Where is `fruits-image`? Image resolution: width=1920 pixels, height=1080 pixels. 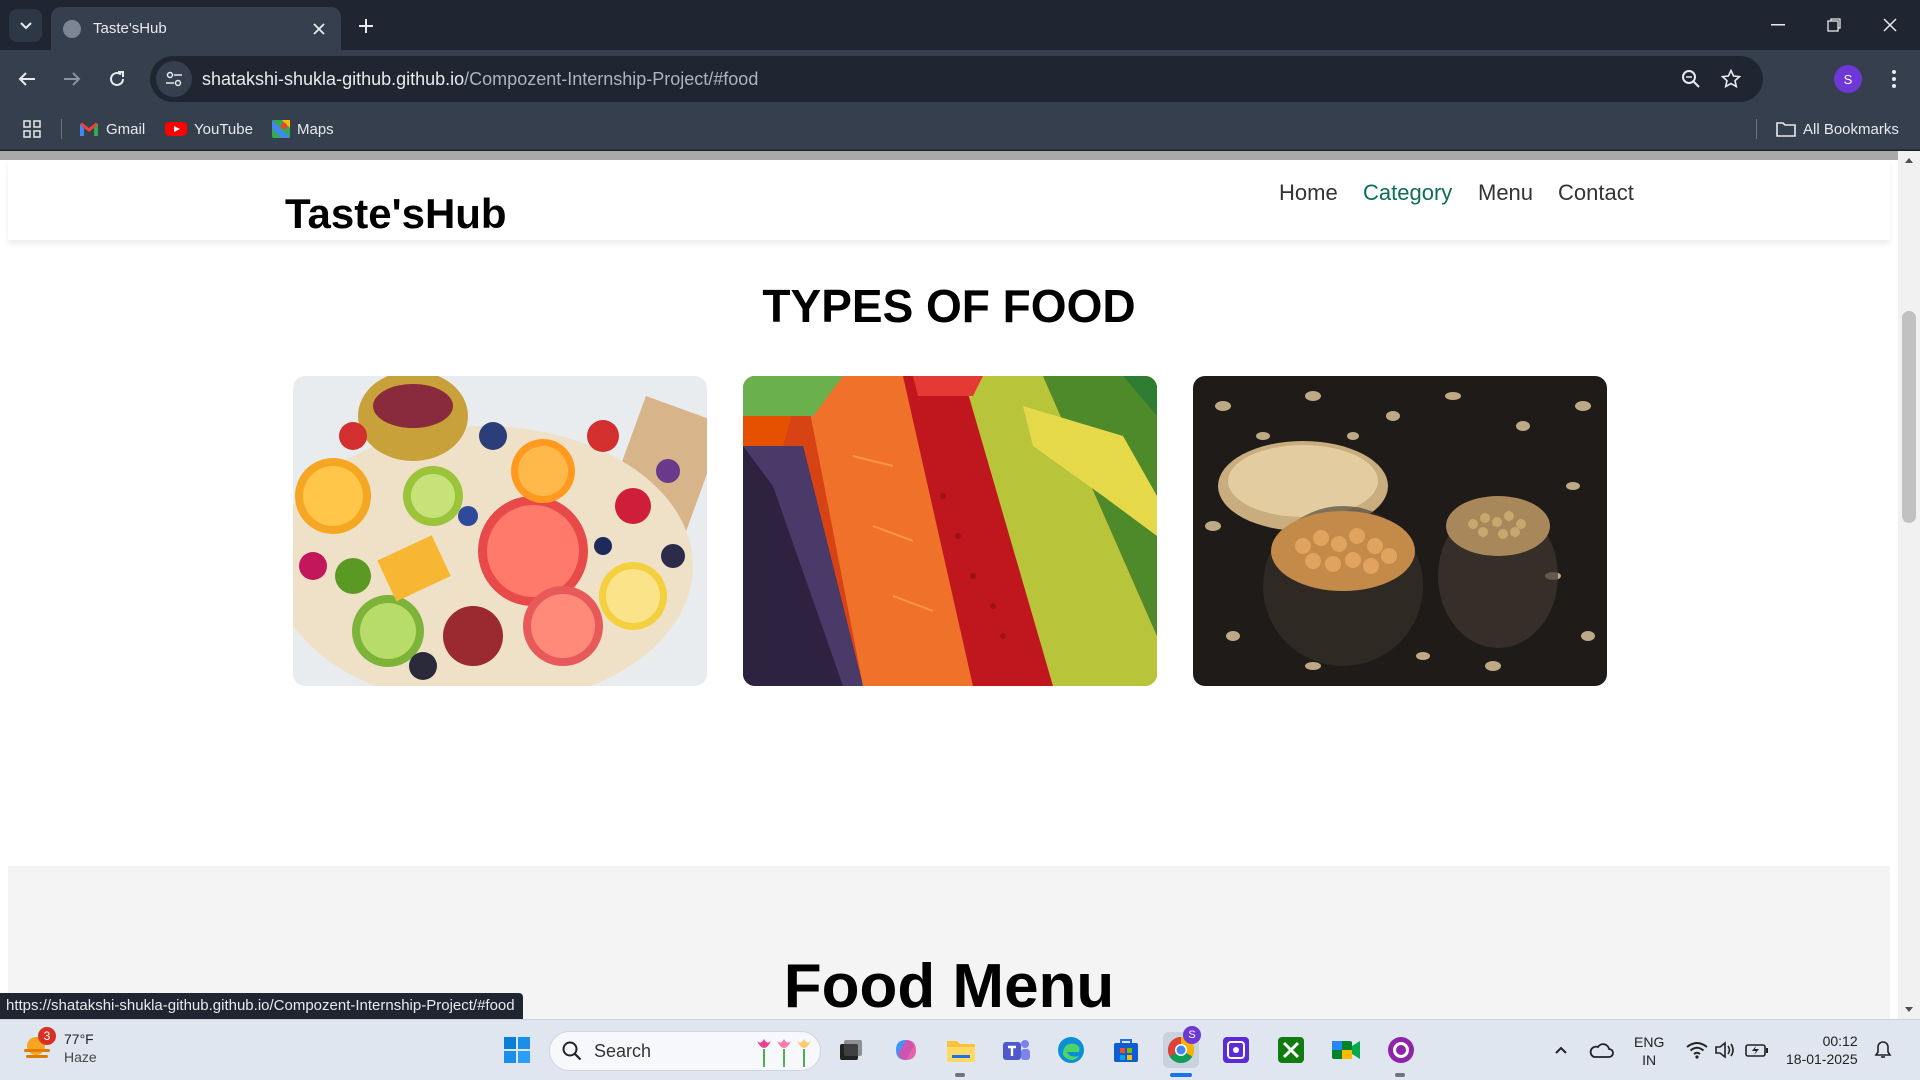
fruits-image is located at coordinates (500, 531).